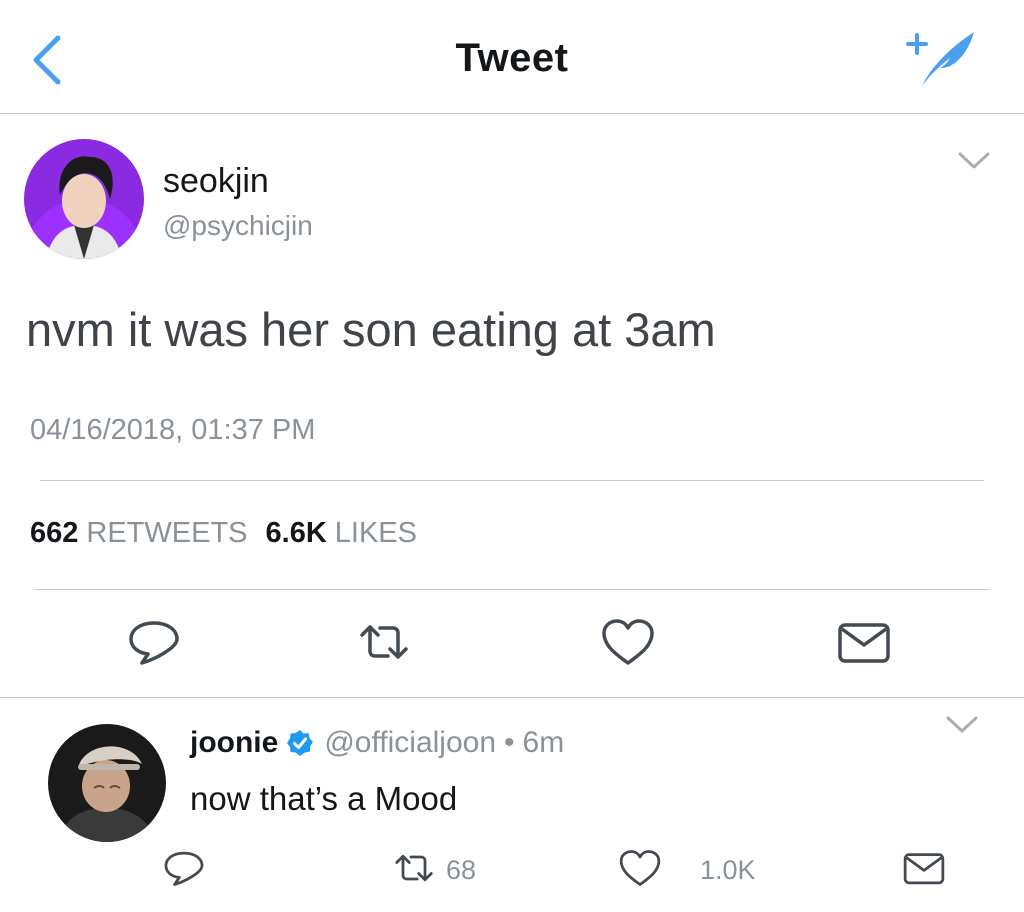 The height and width of the screenshot is (912, 1024). Describe the element at coordinates (167, 533) in the screenshot. I see `retweets-label: RETWEETS` at that location.